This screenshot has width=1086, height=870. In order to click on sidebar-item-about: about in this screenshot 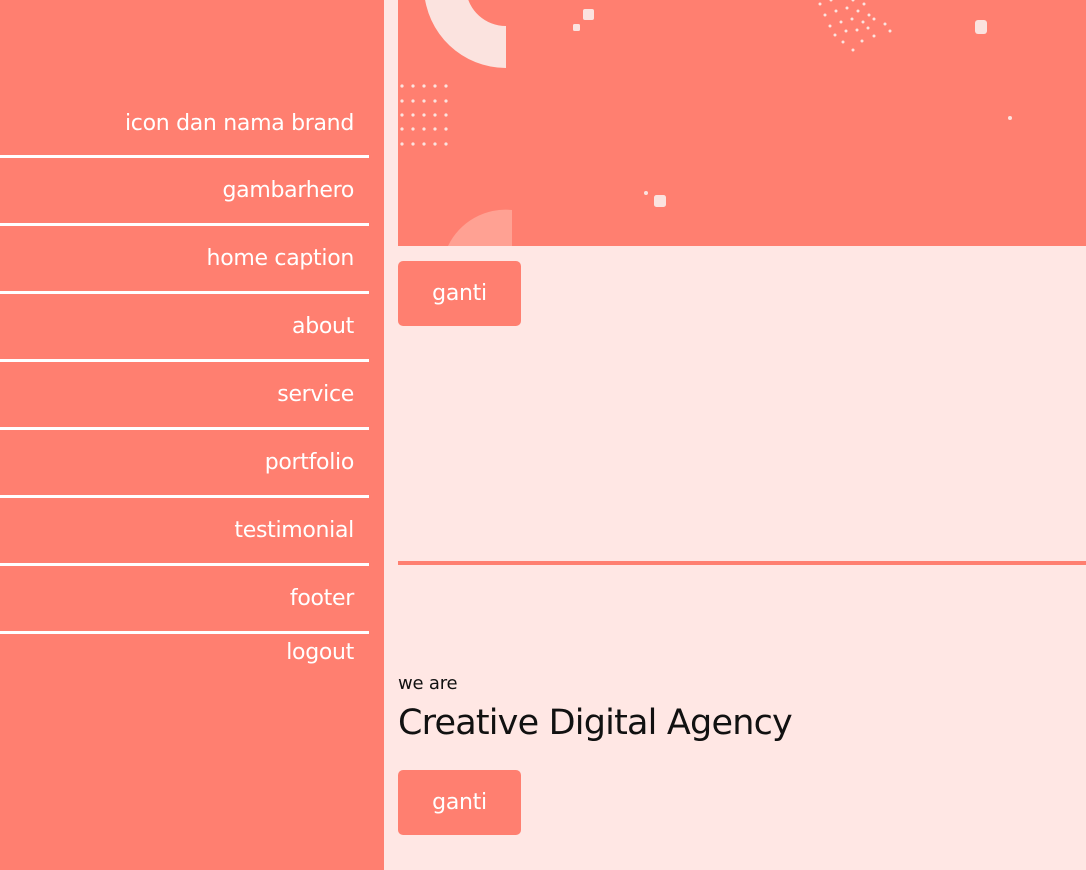, I will do `click(184, 328)`.